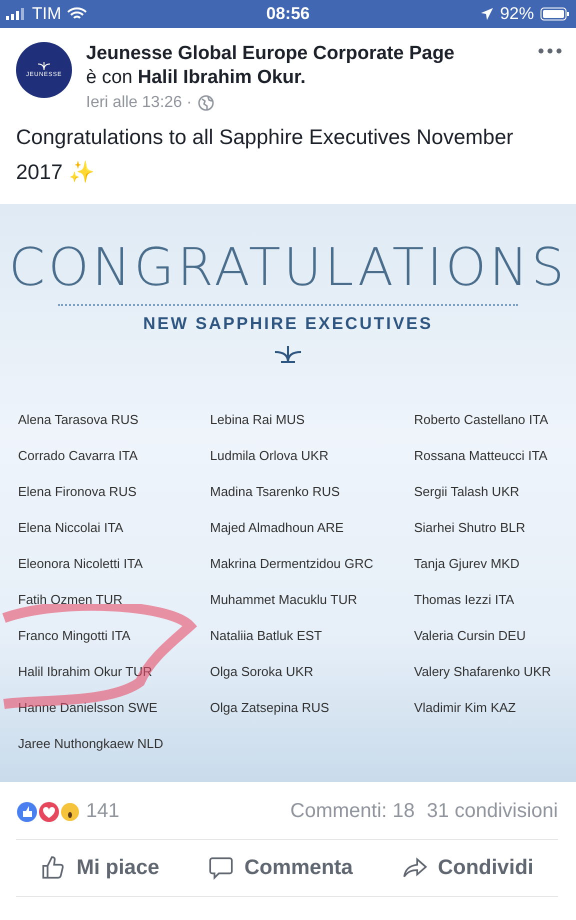 The height and width of the screenshot is (920, 576). What do you see at coordinates (100, 868) in the screenshot?
I see `like-button: Mi piace` at bounding box center [100, 868].